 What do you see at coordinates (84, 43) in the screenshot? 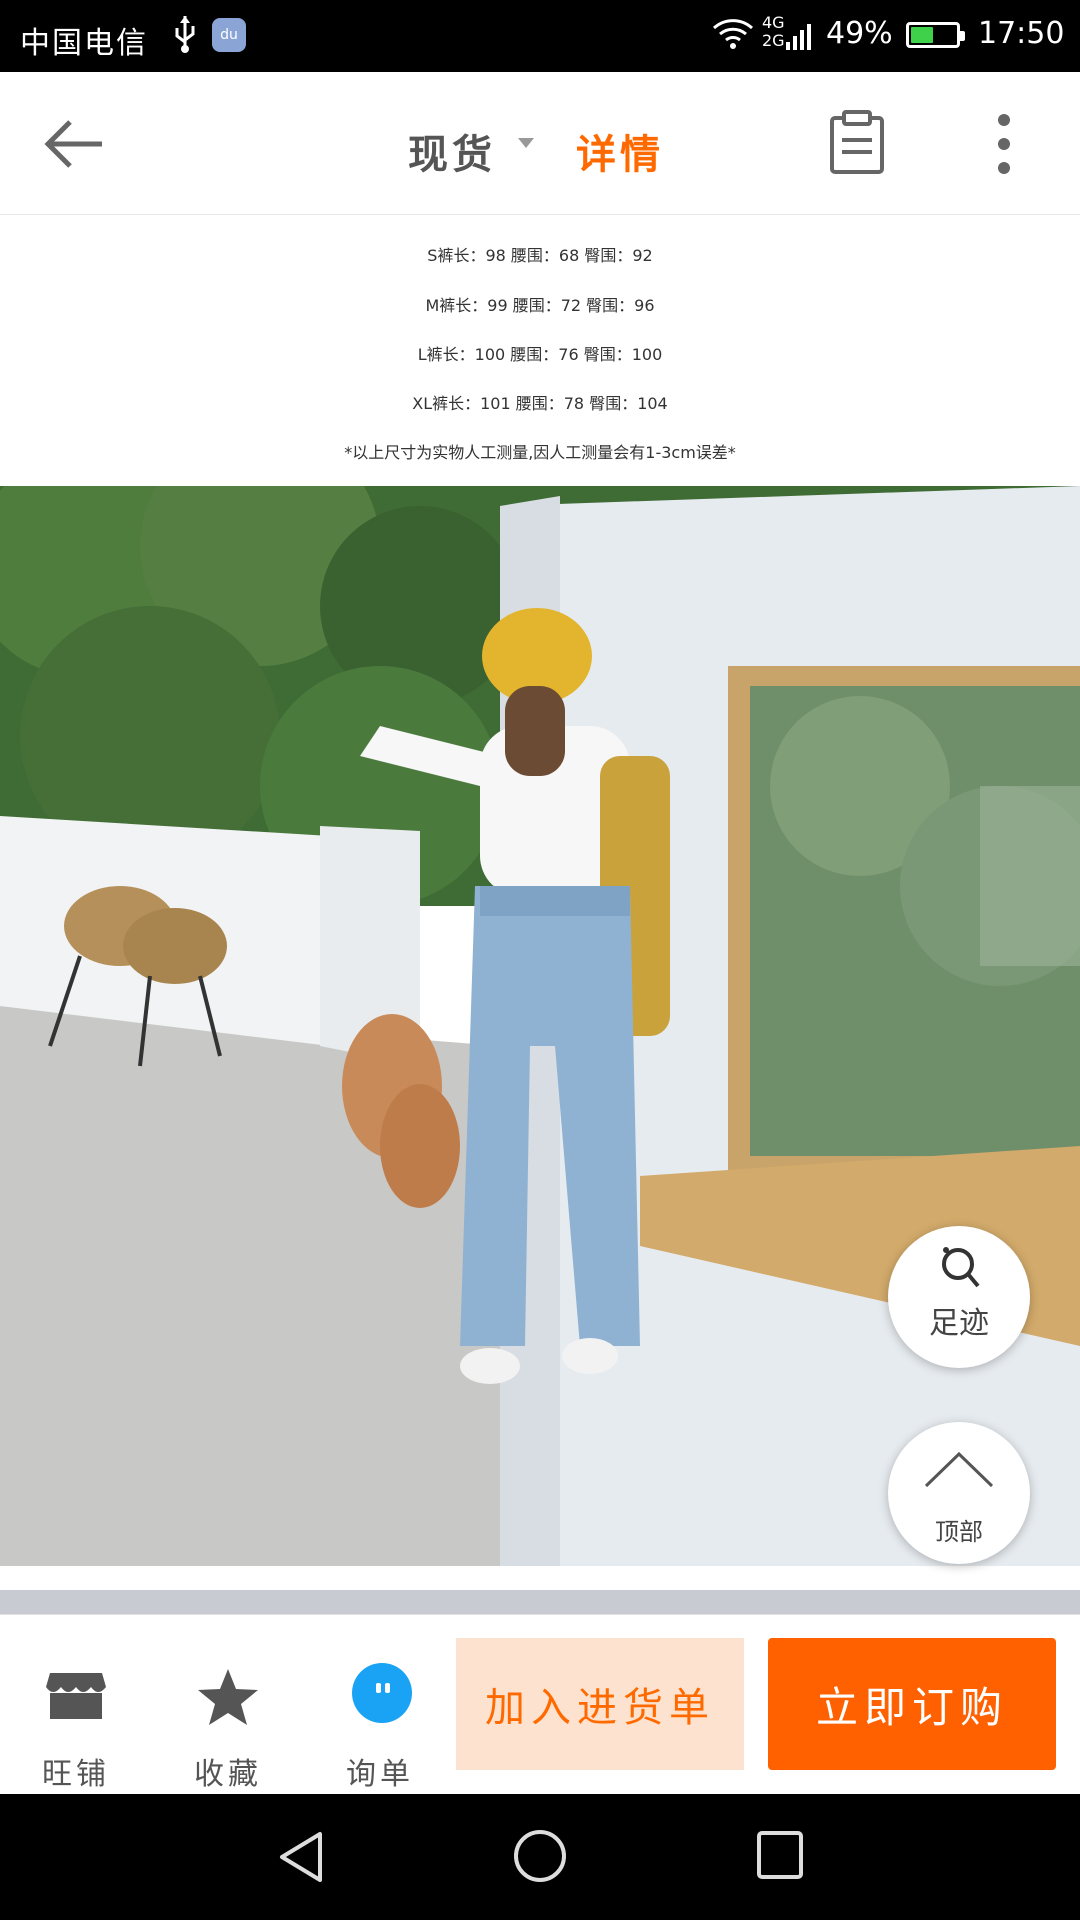
I see `carrier-name: 中国电信` at bounding box center [84, 43].